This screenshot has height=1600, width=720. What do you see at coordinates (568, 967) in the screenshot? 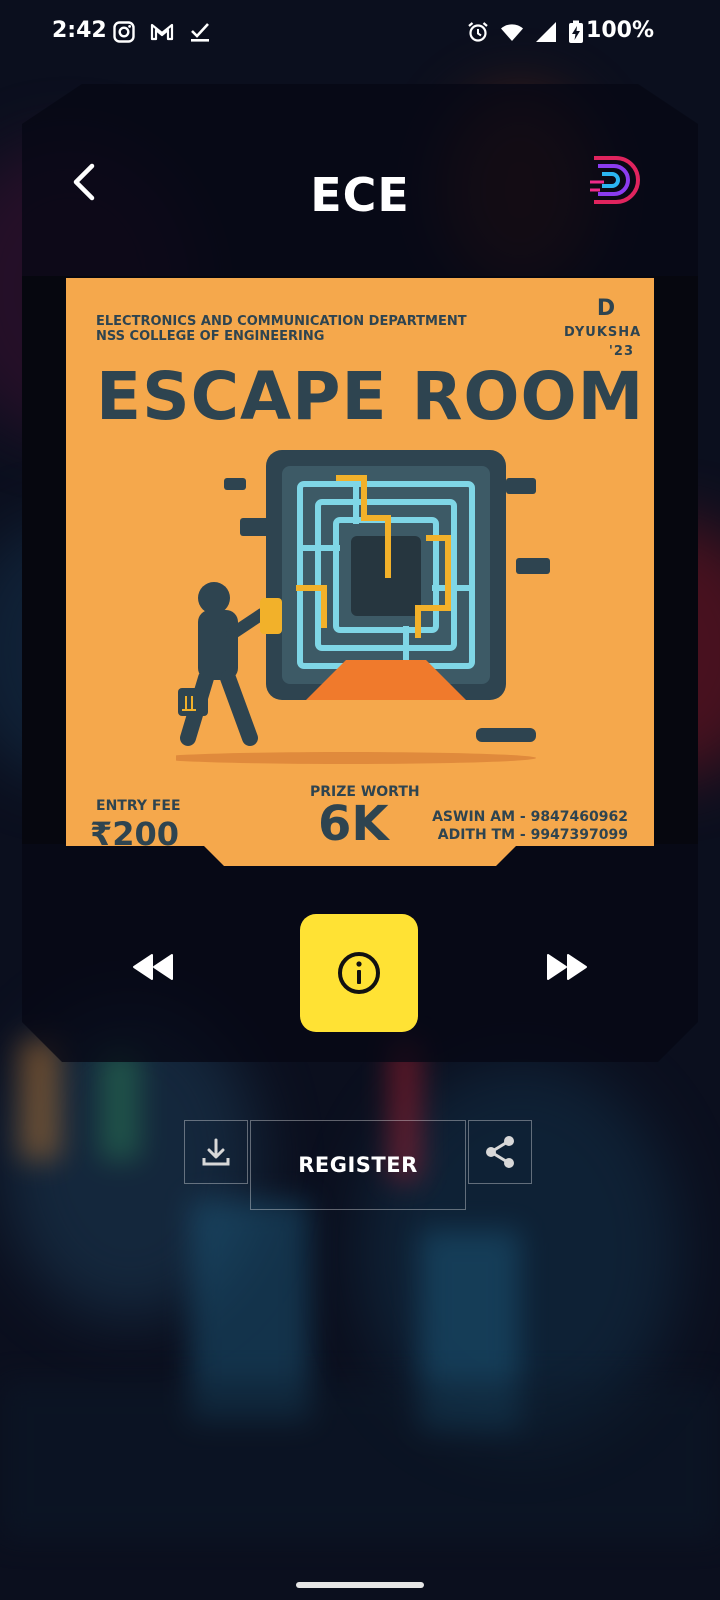
I see `fast-forward-icon` at bounding box center [568, 967].